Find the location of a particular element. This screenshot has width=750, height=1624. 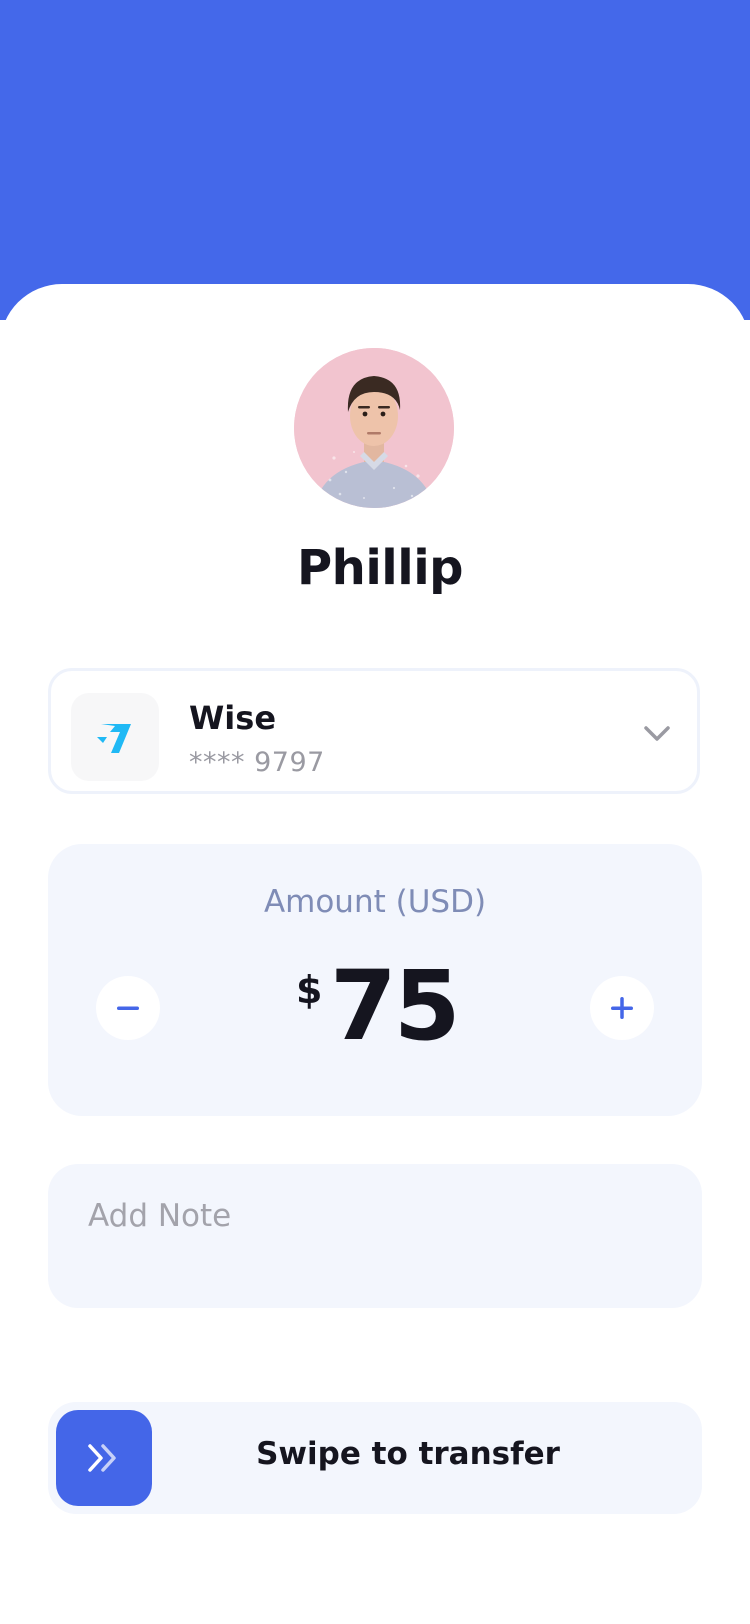

amount-card: Amount (USD) $ 75 is located at coordinates (375, 980).